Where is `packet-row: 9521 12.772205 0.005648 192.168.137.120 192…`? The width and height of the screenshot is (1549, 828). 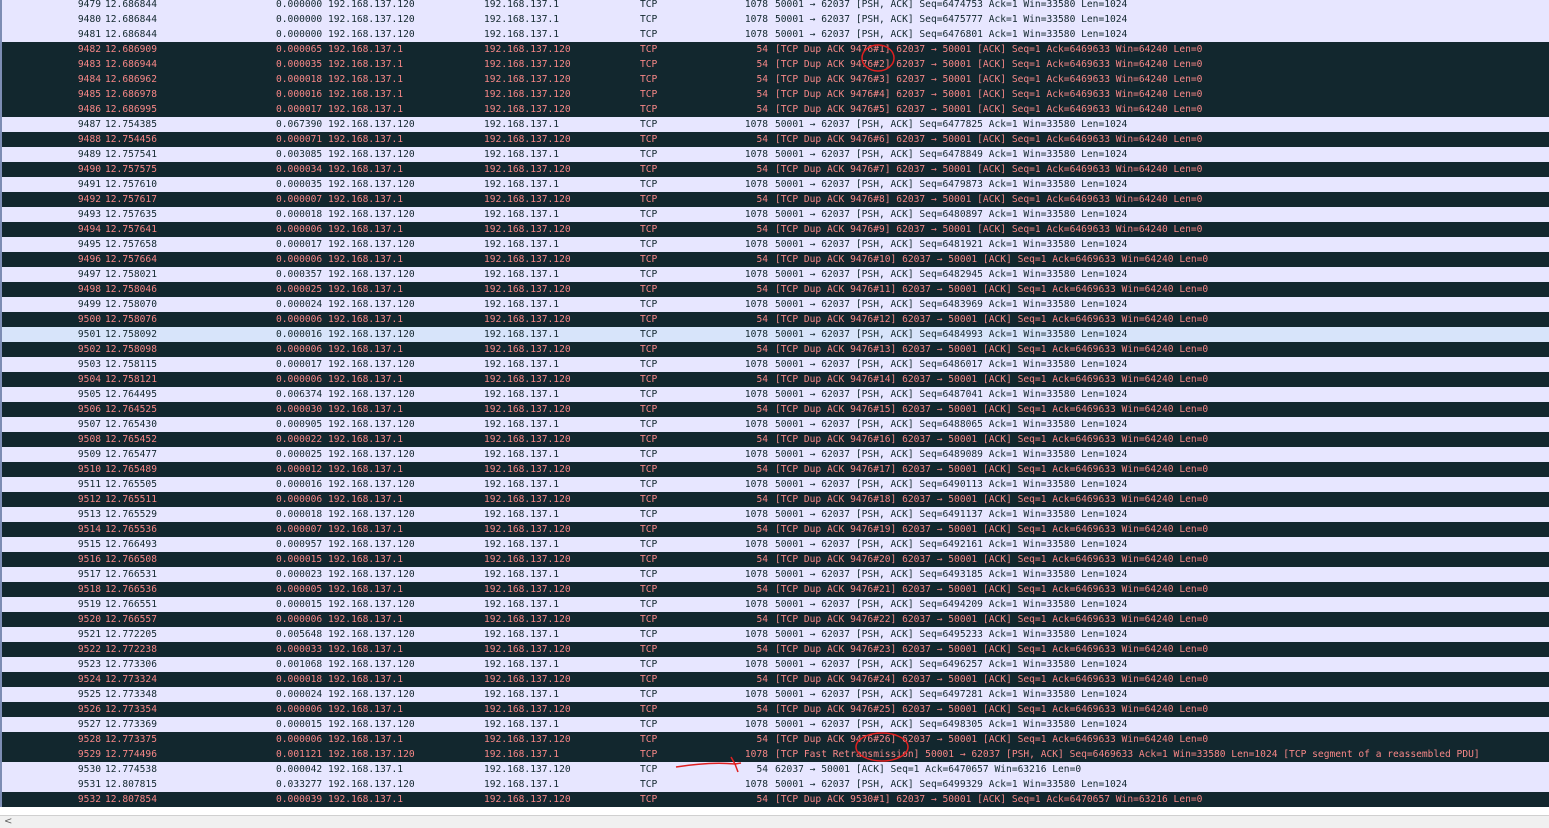
packet-row: 9521 12.772205 0.005648 192.168.137.120 192… is located at coordinates (774, 634).